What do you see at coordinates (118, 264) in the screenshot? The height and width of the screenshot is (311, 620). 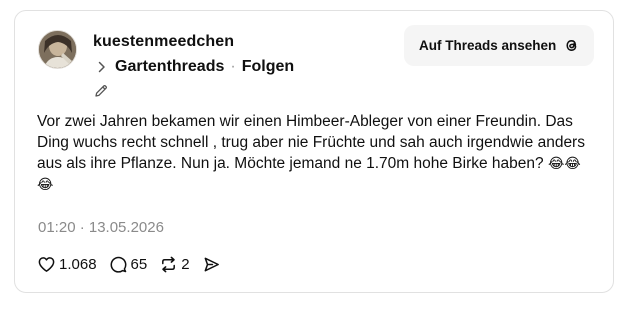 I see `comment-icon` at bounding box center [118, 264].